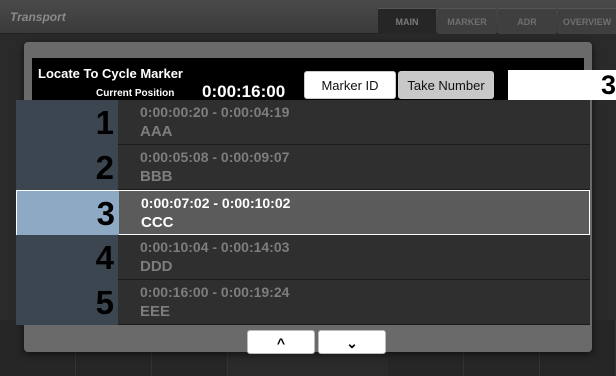  What do you see at coordinates (527, 21) in the screenshot?
I see `tab-adr: ADR` at bounding box center [527, 21].